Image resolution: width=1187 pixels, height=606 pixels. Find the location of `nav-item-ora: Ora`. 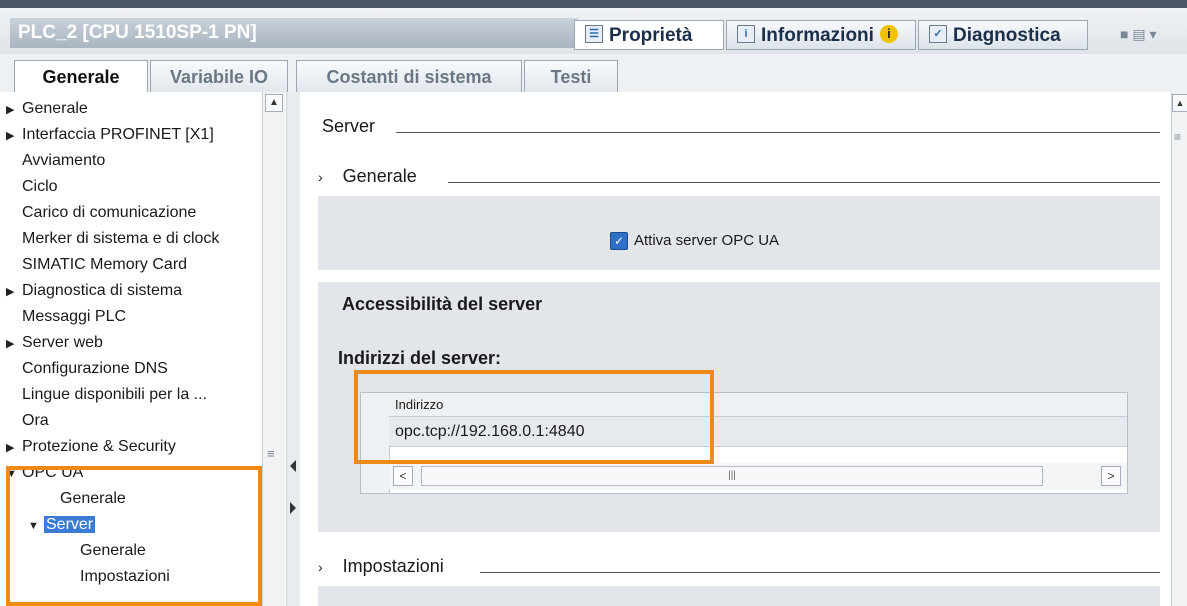

nav-item-ora: Ora is located at coordinates (27, 421).